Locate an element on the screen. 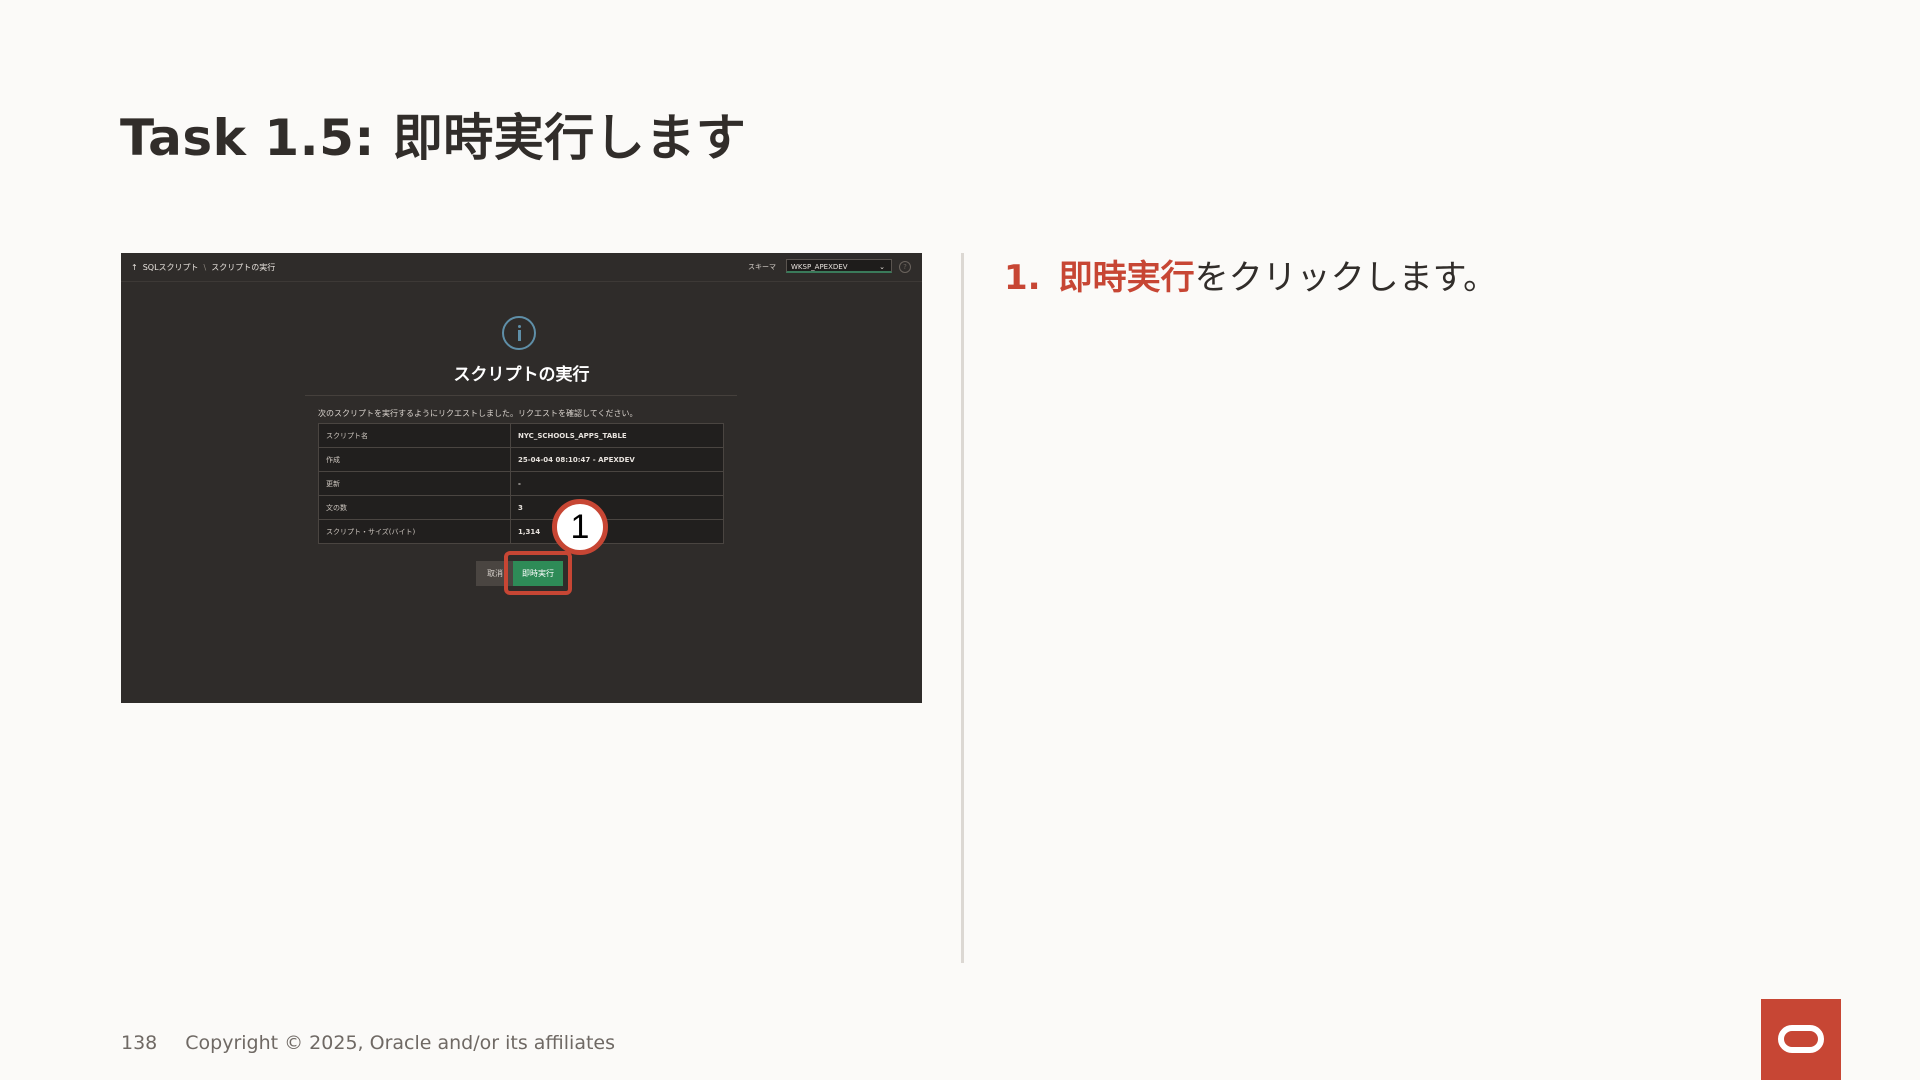  up-arrow-icon: ↑ is located at coordinates (134, 267).